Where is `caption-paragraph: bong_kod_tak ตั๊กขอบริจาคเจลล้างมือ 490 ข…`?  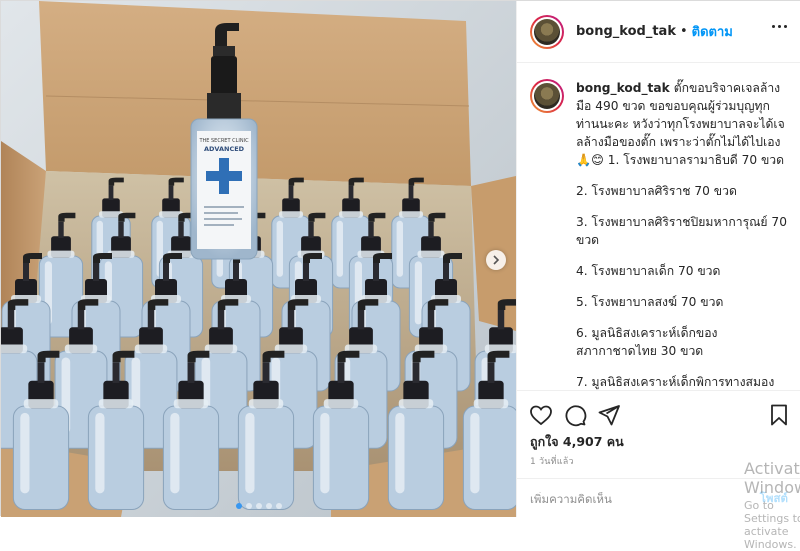
caption-paragraph: bong_kod_tak ตั๊กขอบริจาคเจลล้างมือ 490 ข… is located at coordinates (682, 124).